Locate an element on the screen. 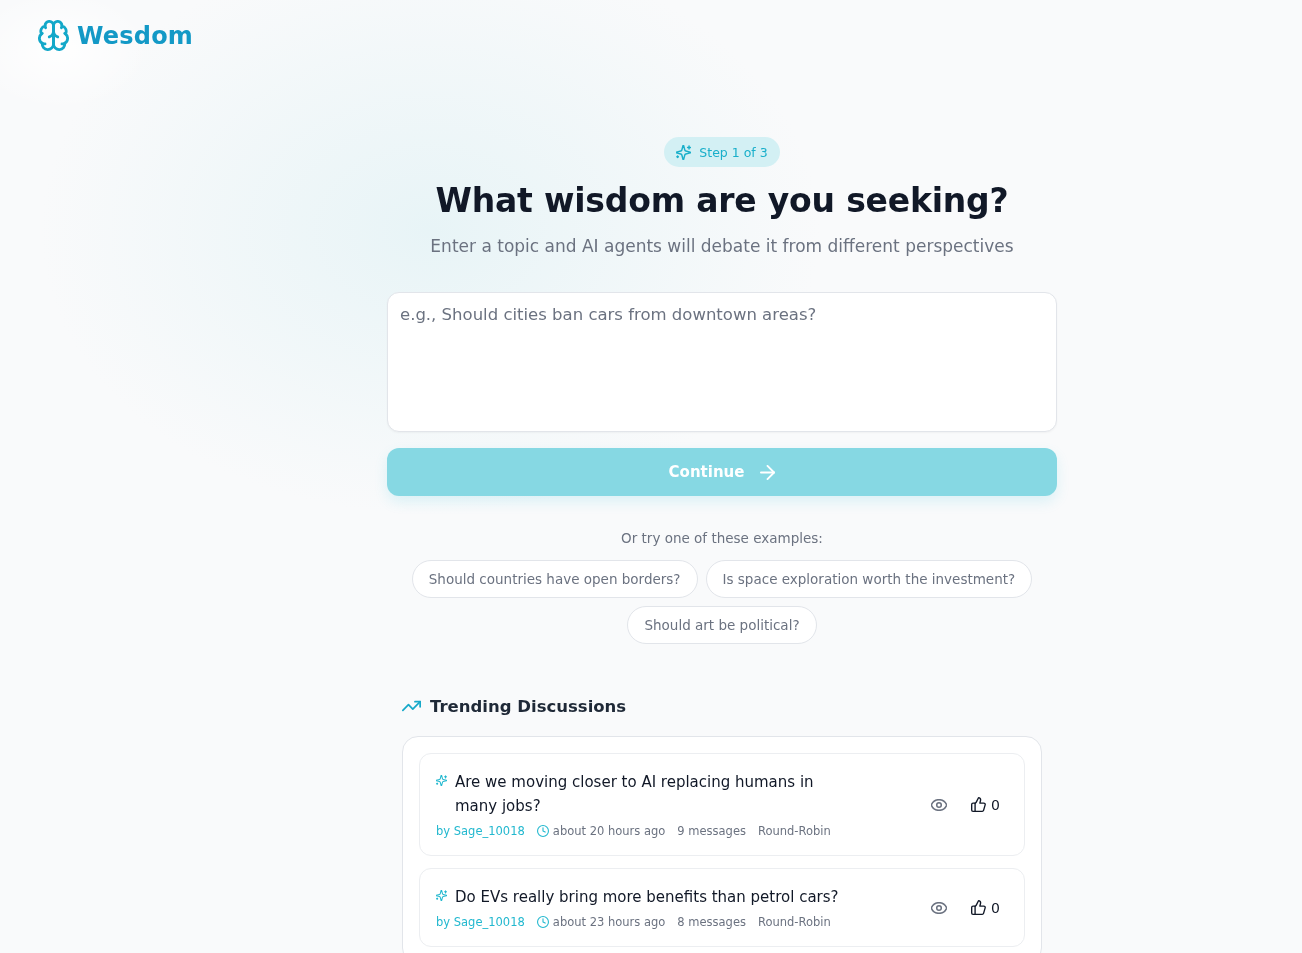 The height and width of the screenshot is (953, 1302). arrow-right-icon is located at coordinates (768, 472).